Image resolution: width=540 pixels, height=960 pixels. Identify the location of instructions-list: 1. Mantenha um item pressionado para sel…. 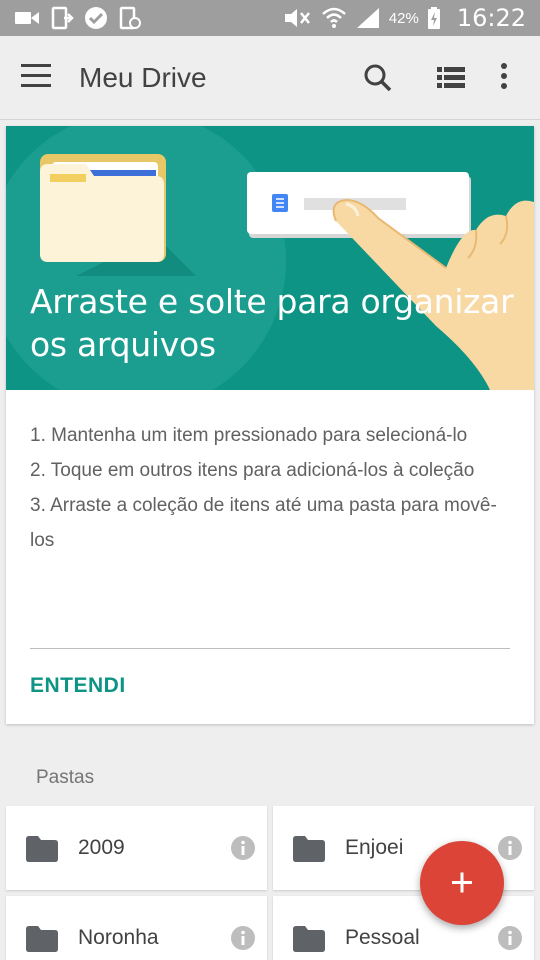
(270, 488).